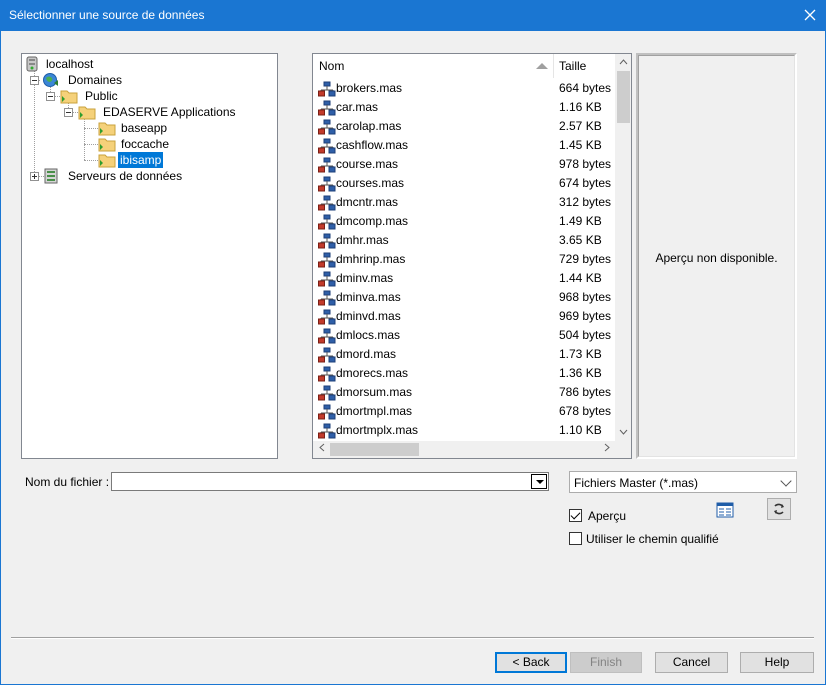  What do you see at coordinates (464, 316) in the screenshot?
I see `file-row: dminvd.mas 969 bytes` at bounding box center [464, 316].